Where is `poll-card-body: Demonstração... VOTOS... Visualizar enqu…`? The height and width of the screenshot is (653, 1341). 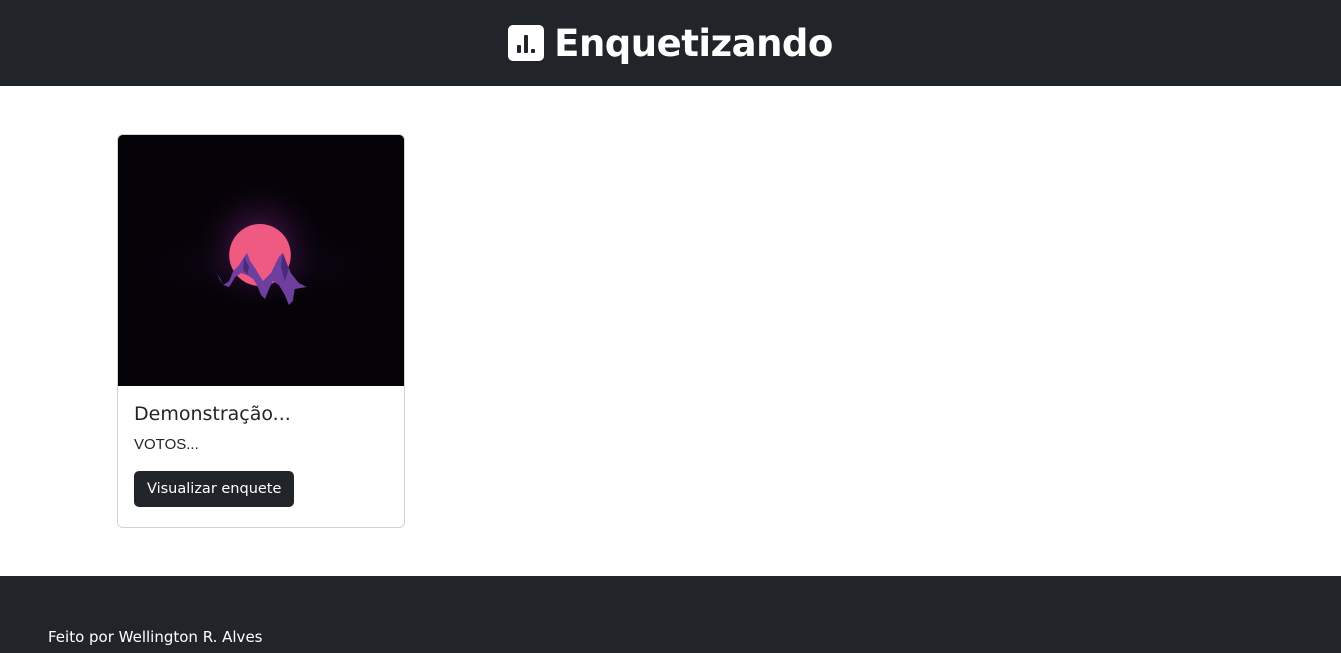
poll-card-body: Demonstração... VOTOS... Visualizar enqu… is located at coordinates (261, 454).